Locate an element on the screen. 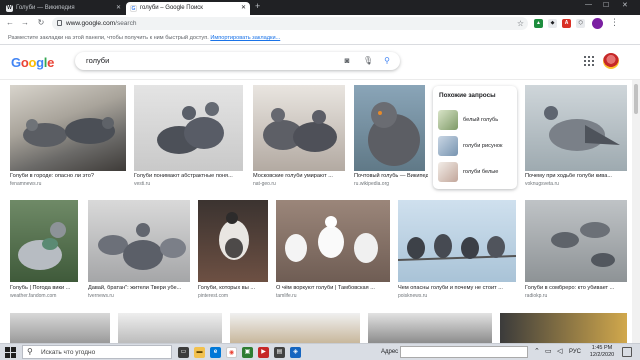 This screenshot has height=360, width=640. search-input: голуби is located at coordinates (97, 61).